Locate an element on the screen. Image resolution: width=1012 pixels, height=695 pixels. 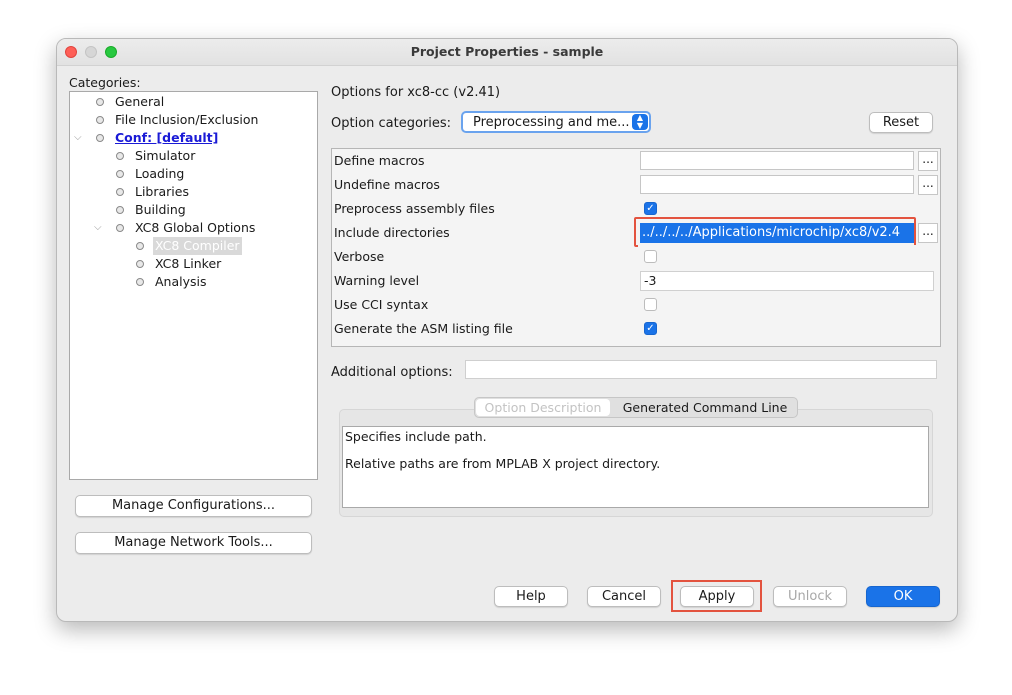
title-bar: Project Properties - sample is located at coordinates (507, 52).